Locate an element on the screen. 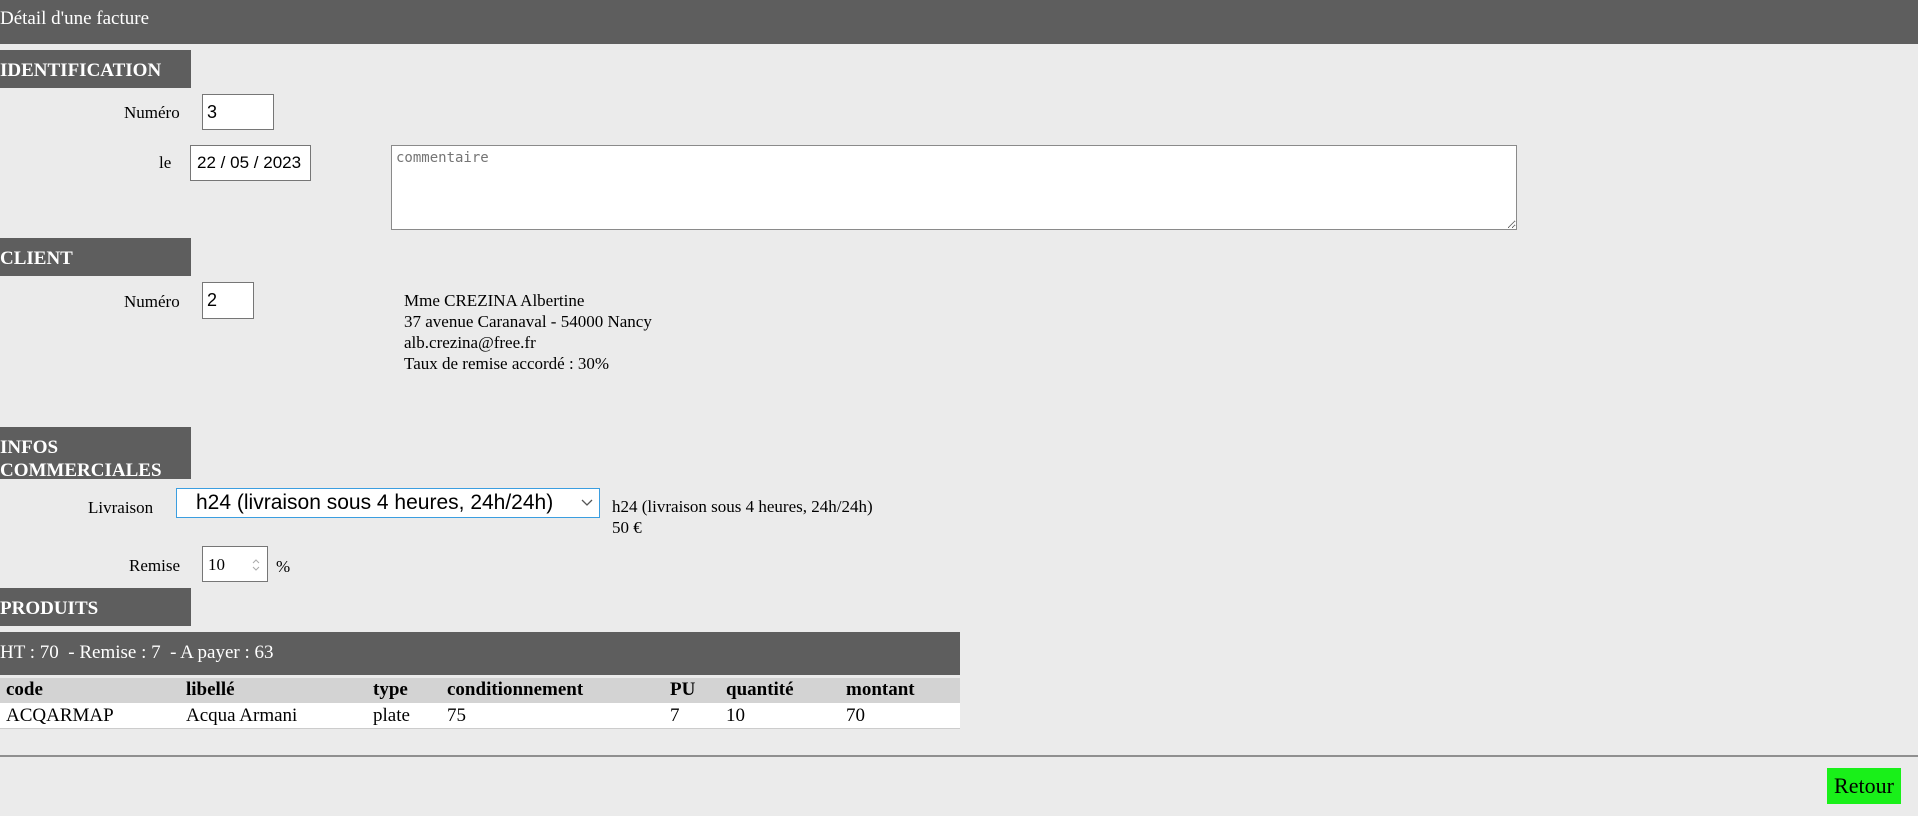 This screenshot has height=816, width=1918. client-address: 37 avenue Caranaval - 54000 Nancy is located at coordinates (528, 321).